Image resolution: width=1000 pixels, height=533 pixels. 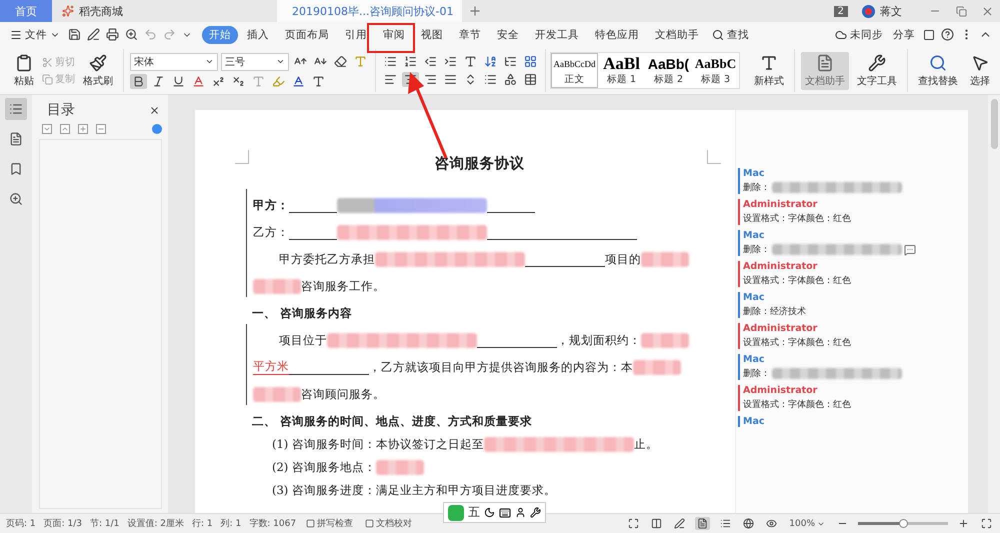 What do you see at coordinates (410, 61) in the screenshot?
I see `numbered-list-icon` at bounding box center [410, 61].